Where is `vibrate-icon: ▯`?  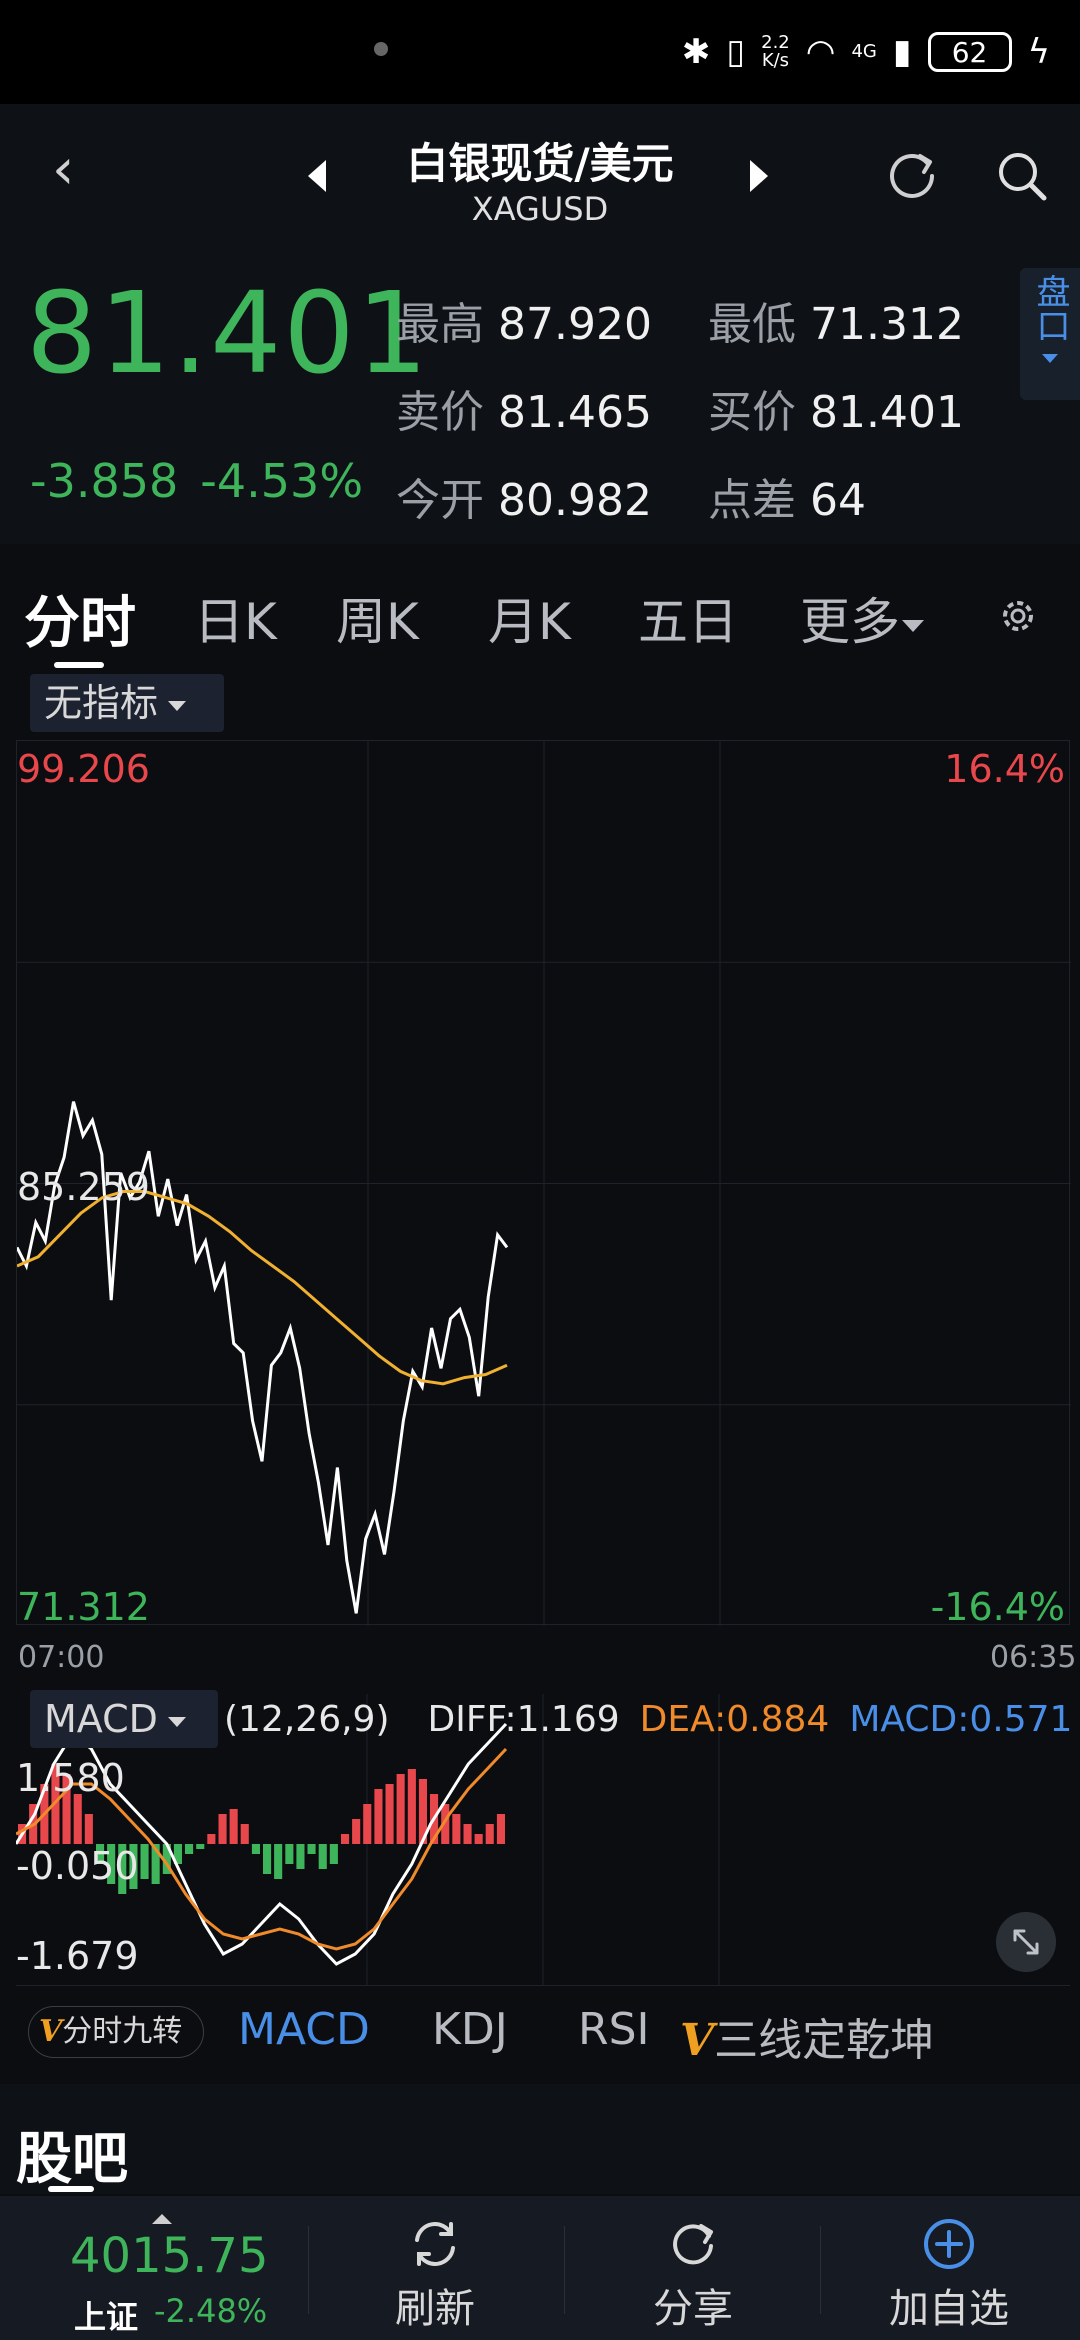
vibrate-icon: ▯ is located at coordinates (736, 52).